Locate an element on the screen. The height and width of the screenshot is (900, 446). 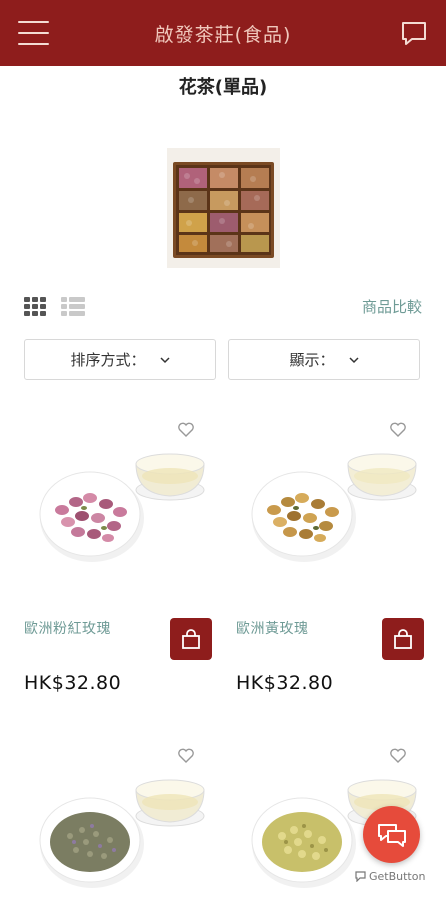
category-image is located at coordinates (223, 208).